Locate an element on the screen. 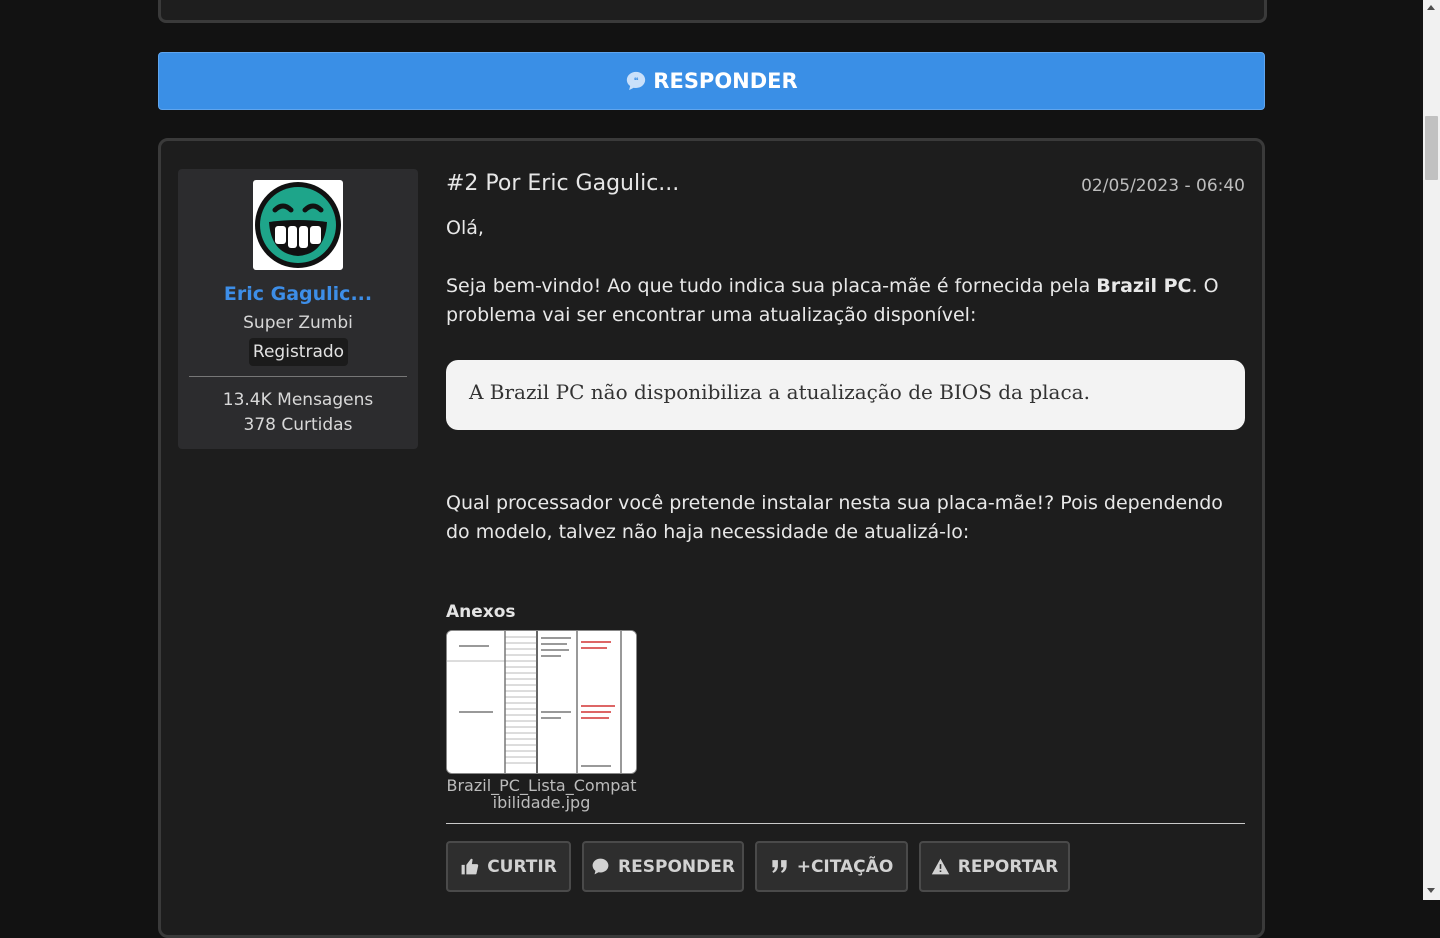 Image resolution: width=1440 pixels, height=938 pixels. reply-button: ❝ RESPONDER is located at coordinates (711, 81).